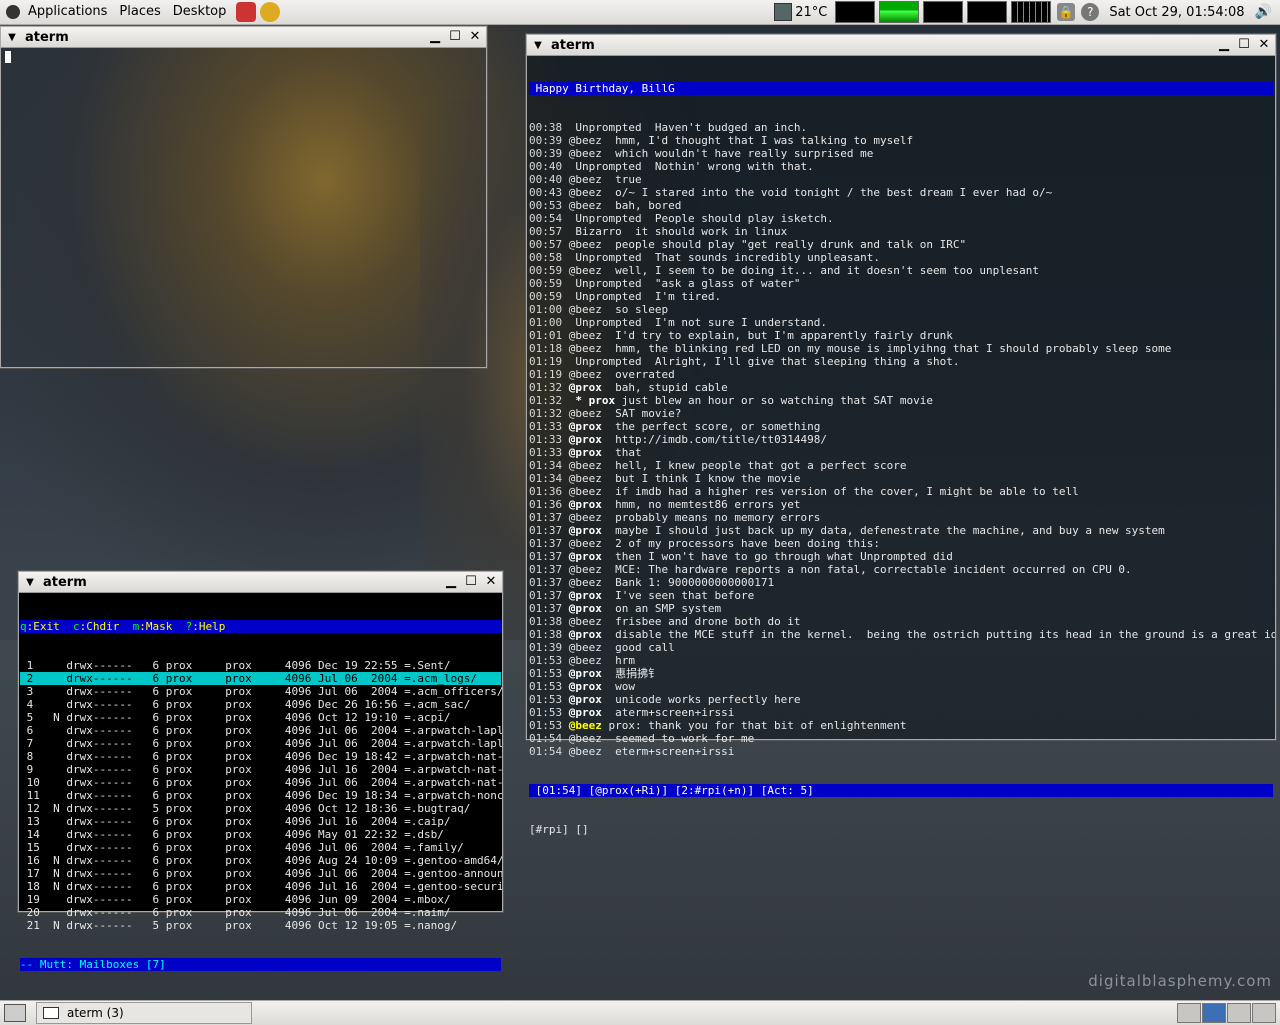  Describe the element at coordinates (899, 12) in the screenshot. I see `network-monitor` at that location.